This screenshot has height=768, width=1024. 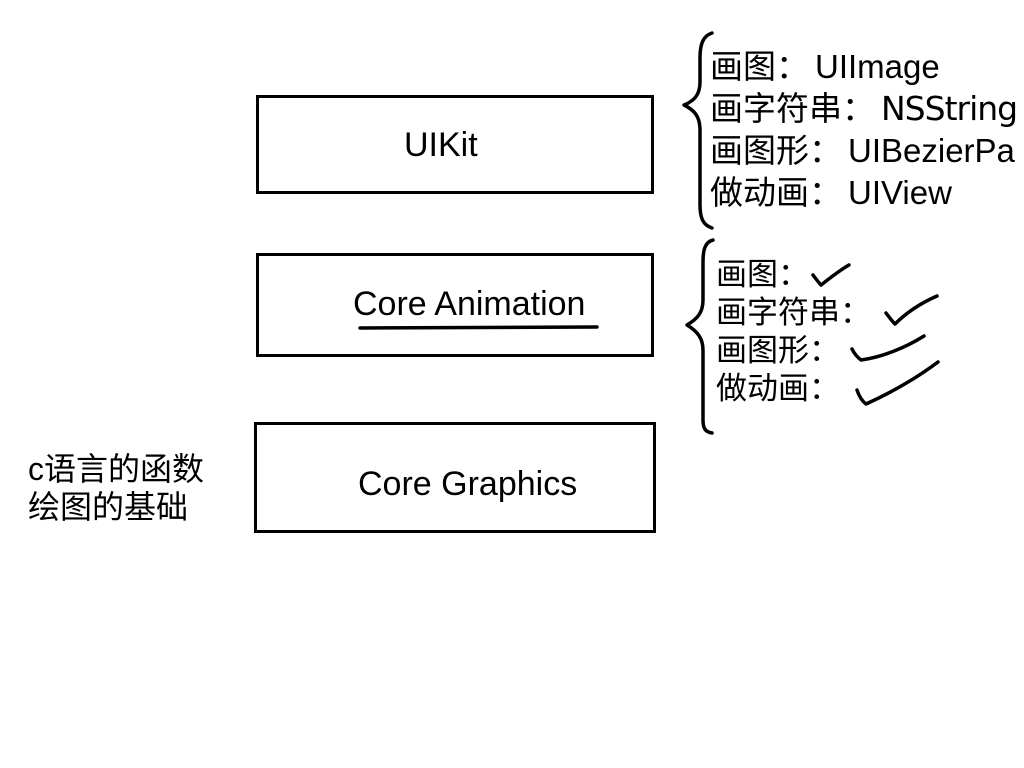 I want to click on list-item: 画图形： UIBezierPa, so click(x=863, y=151).